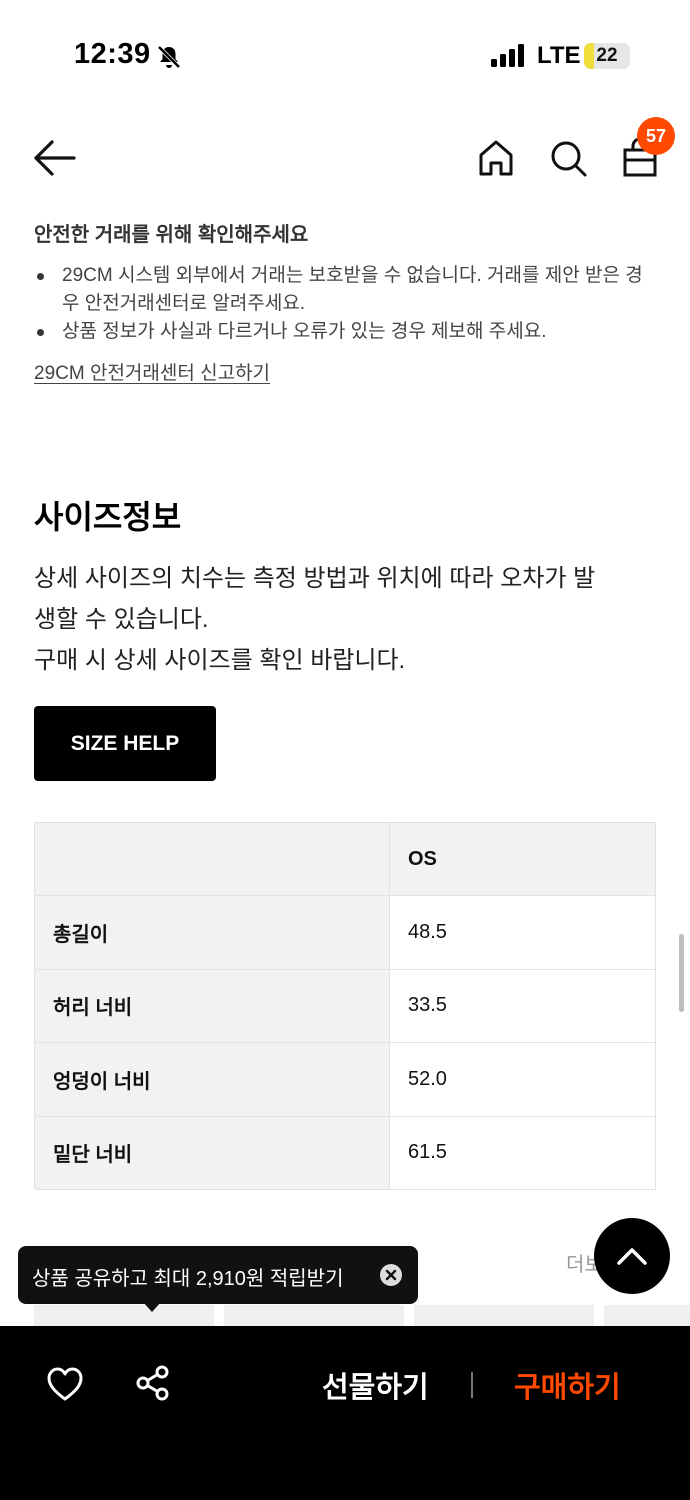 The image size is (690, 1500). I want to click on share-button, so click(153, 1383).